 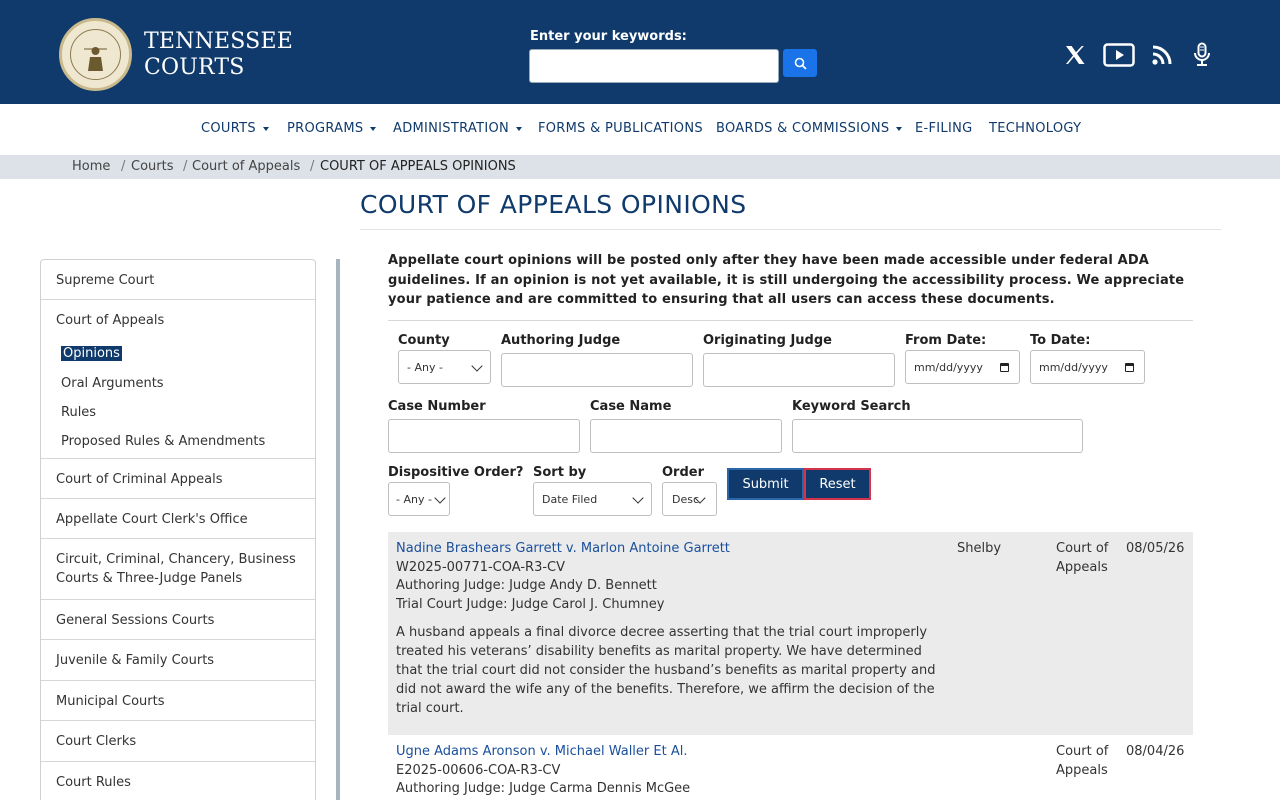 I want to click on tennessee-judiciary-seal-logo, so click(x=95, y=54).